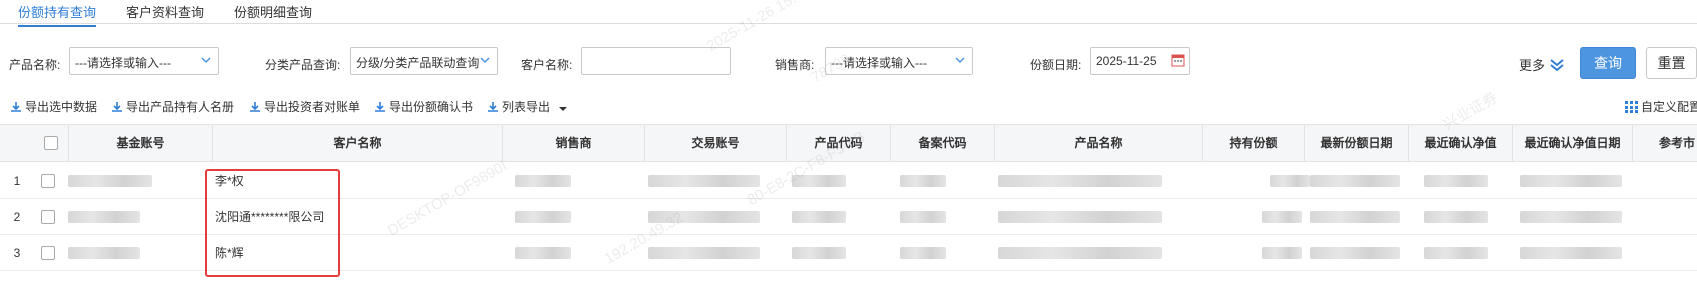 The height and width of the screenshot is (288, 1697). What do you see at coordinates (57, 14) in the screenshot?
I see `tab-holding-query: 份额持有查询` at bounding box center [57, 14].